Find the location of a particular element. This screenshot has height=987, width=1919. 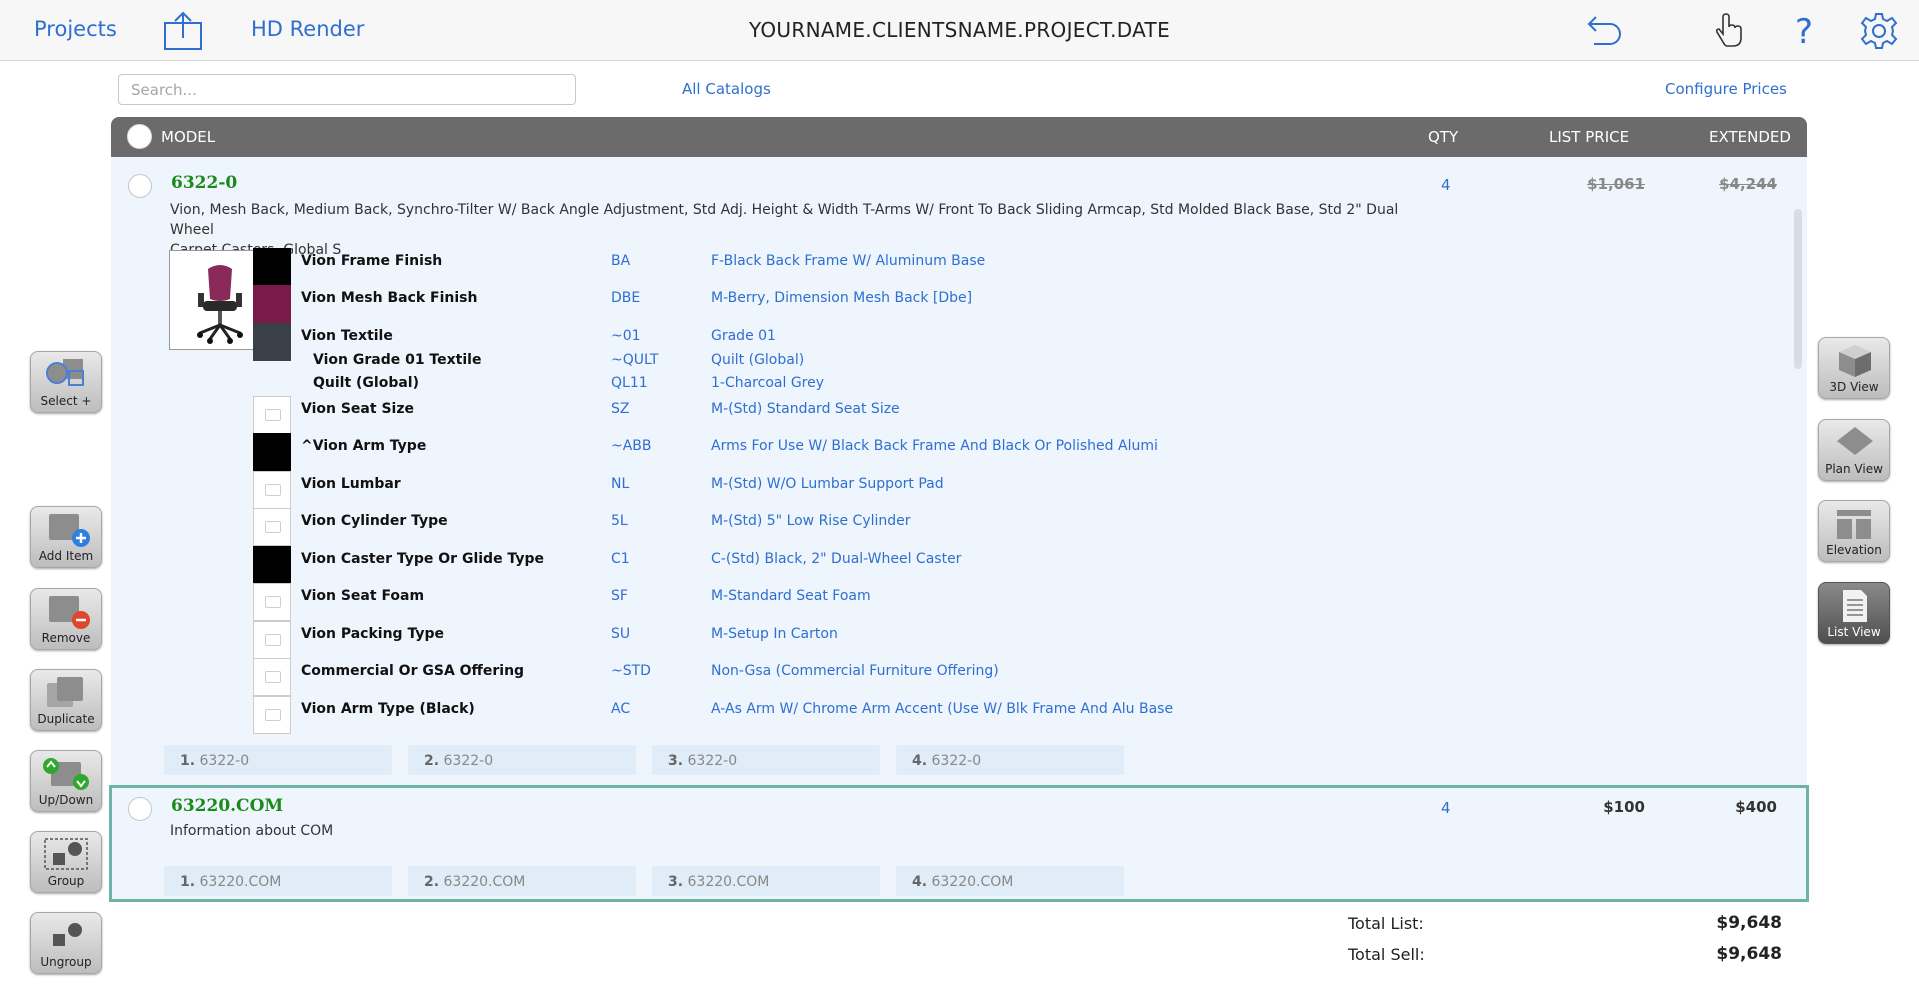

ungroup-button: Ungroup is located at coordinates (66, 943).